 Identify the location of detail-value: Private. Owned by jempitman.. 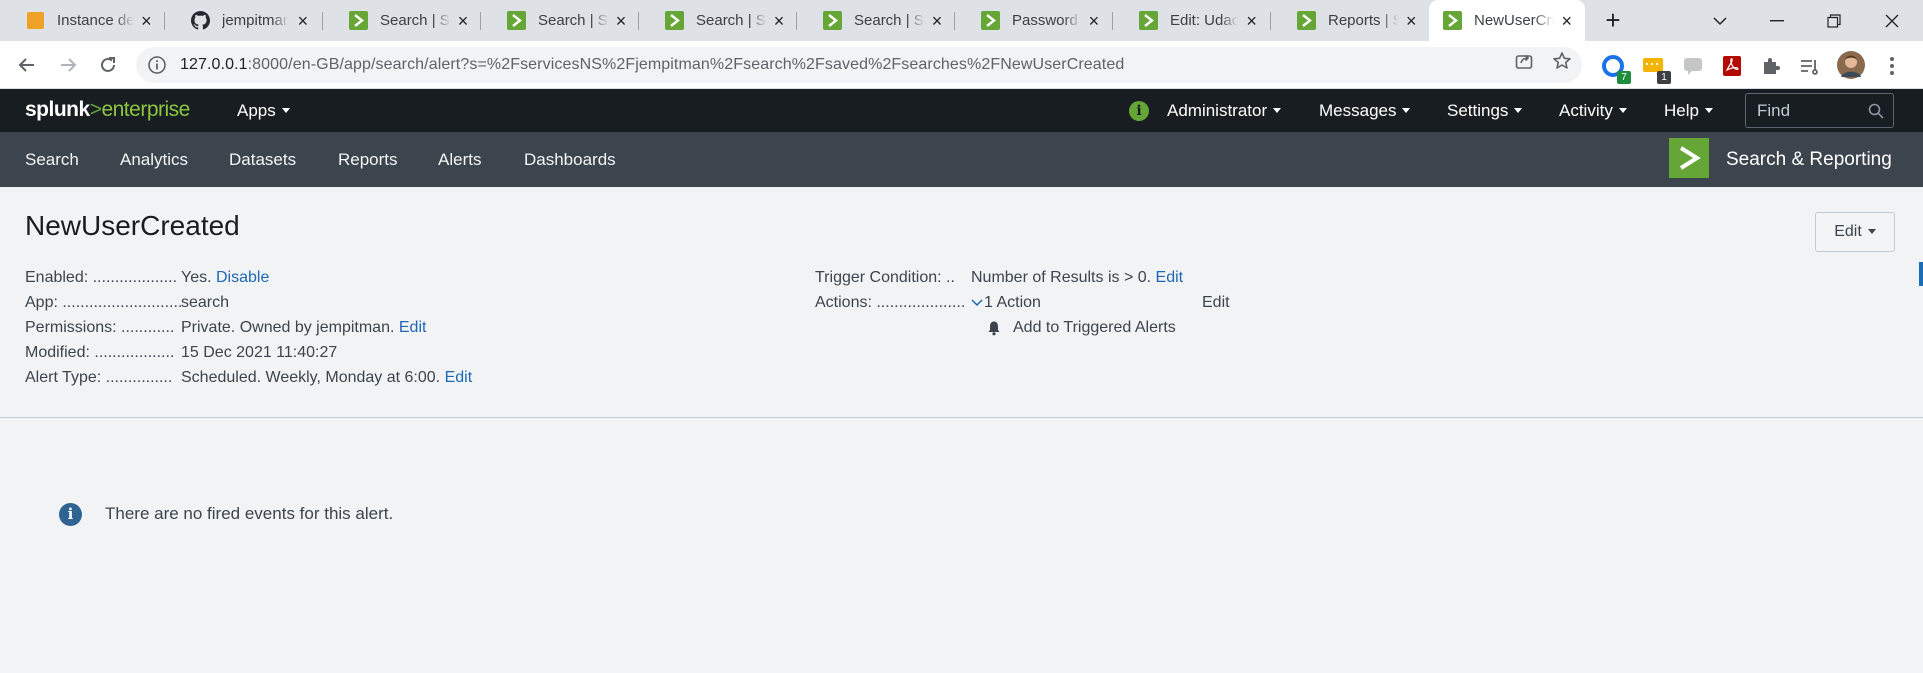
(288, 327).